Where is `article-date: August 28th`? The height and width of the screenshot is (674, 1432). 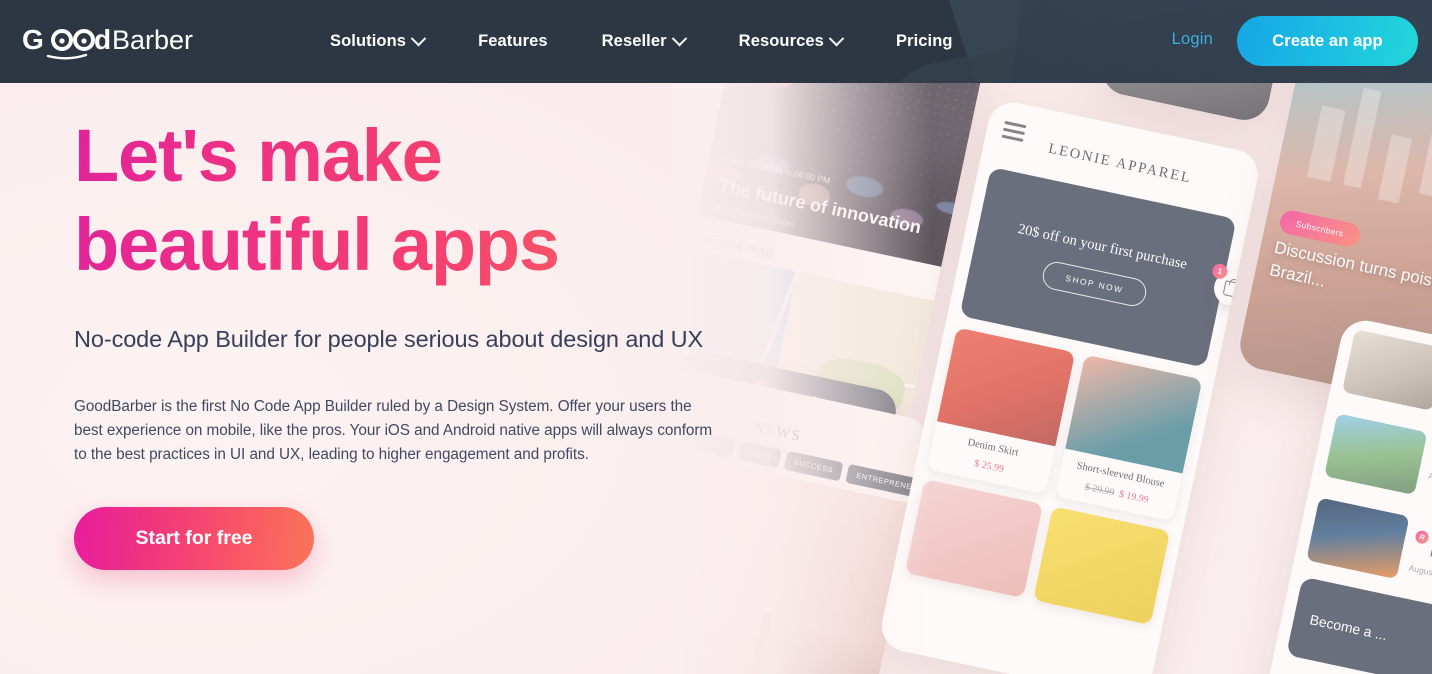 article-date: August 28th is located at coordinates (1419, 571).